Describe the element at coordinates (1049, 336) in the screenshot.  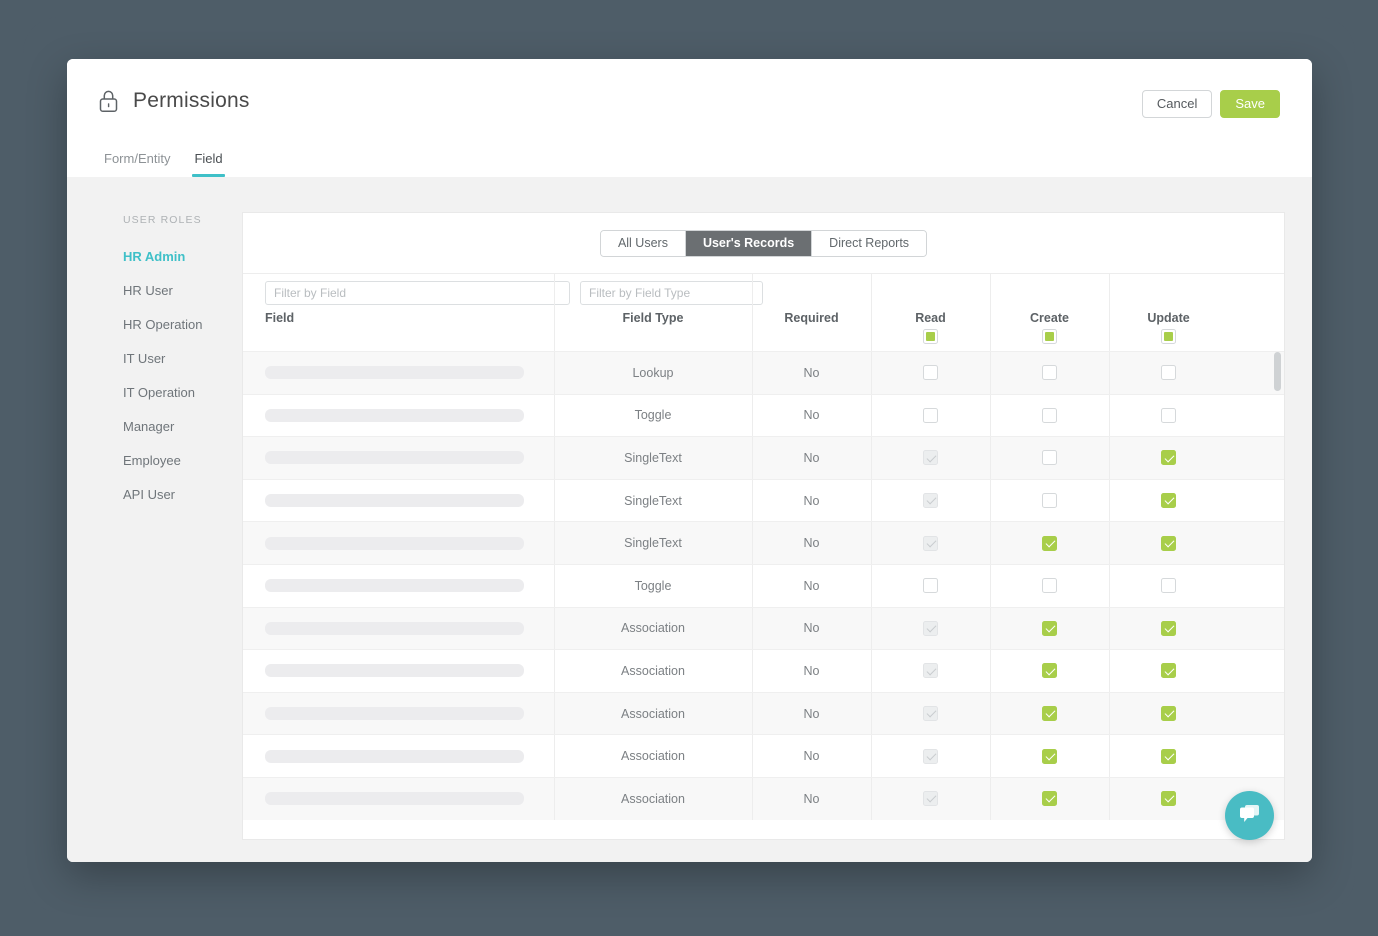
I see `select-all-create-checkbox` at that location.